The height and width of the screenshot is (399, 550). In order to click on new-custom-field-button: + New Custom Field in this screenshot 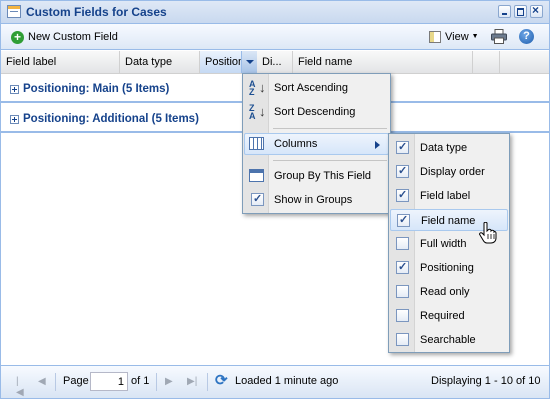, I will do `click(64, 37)`.